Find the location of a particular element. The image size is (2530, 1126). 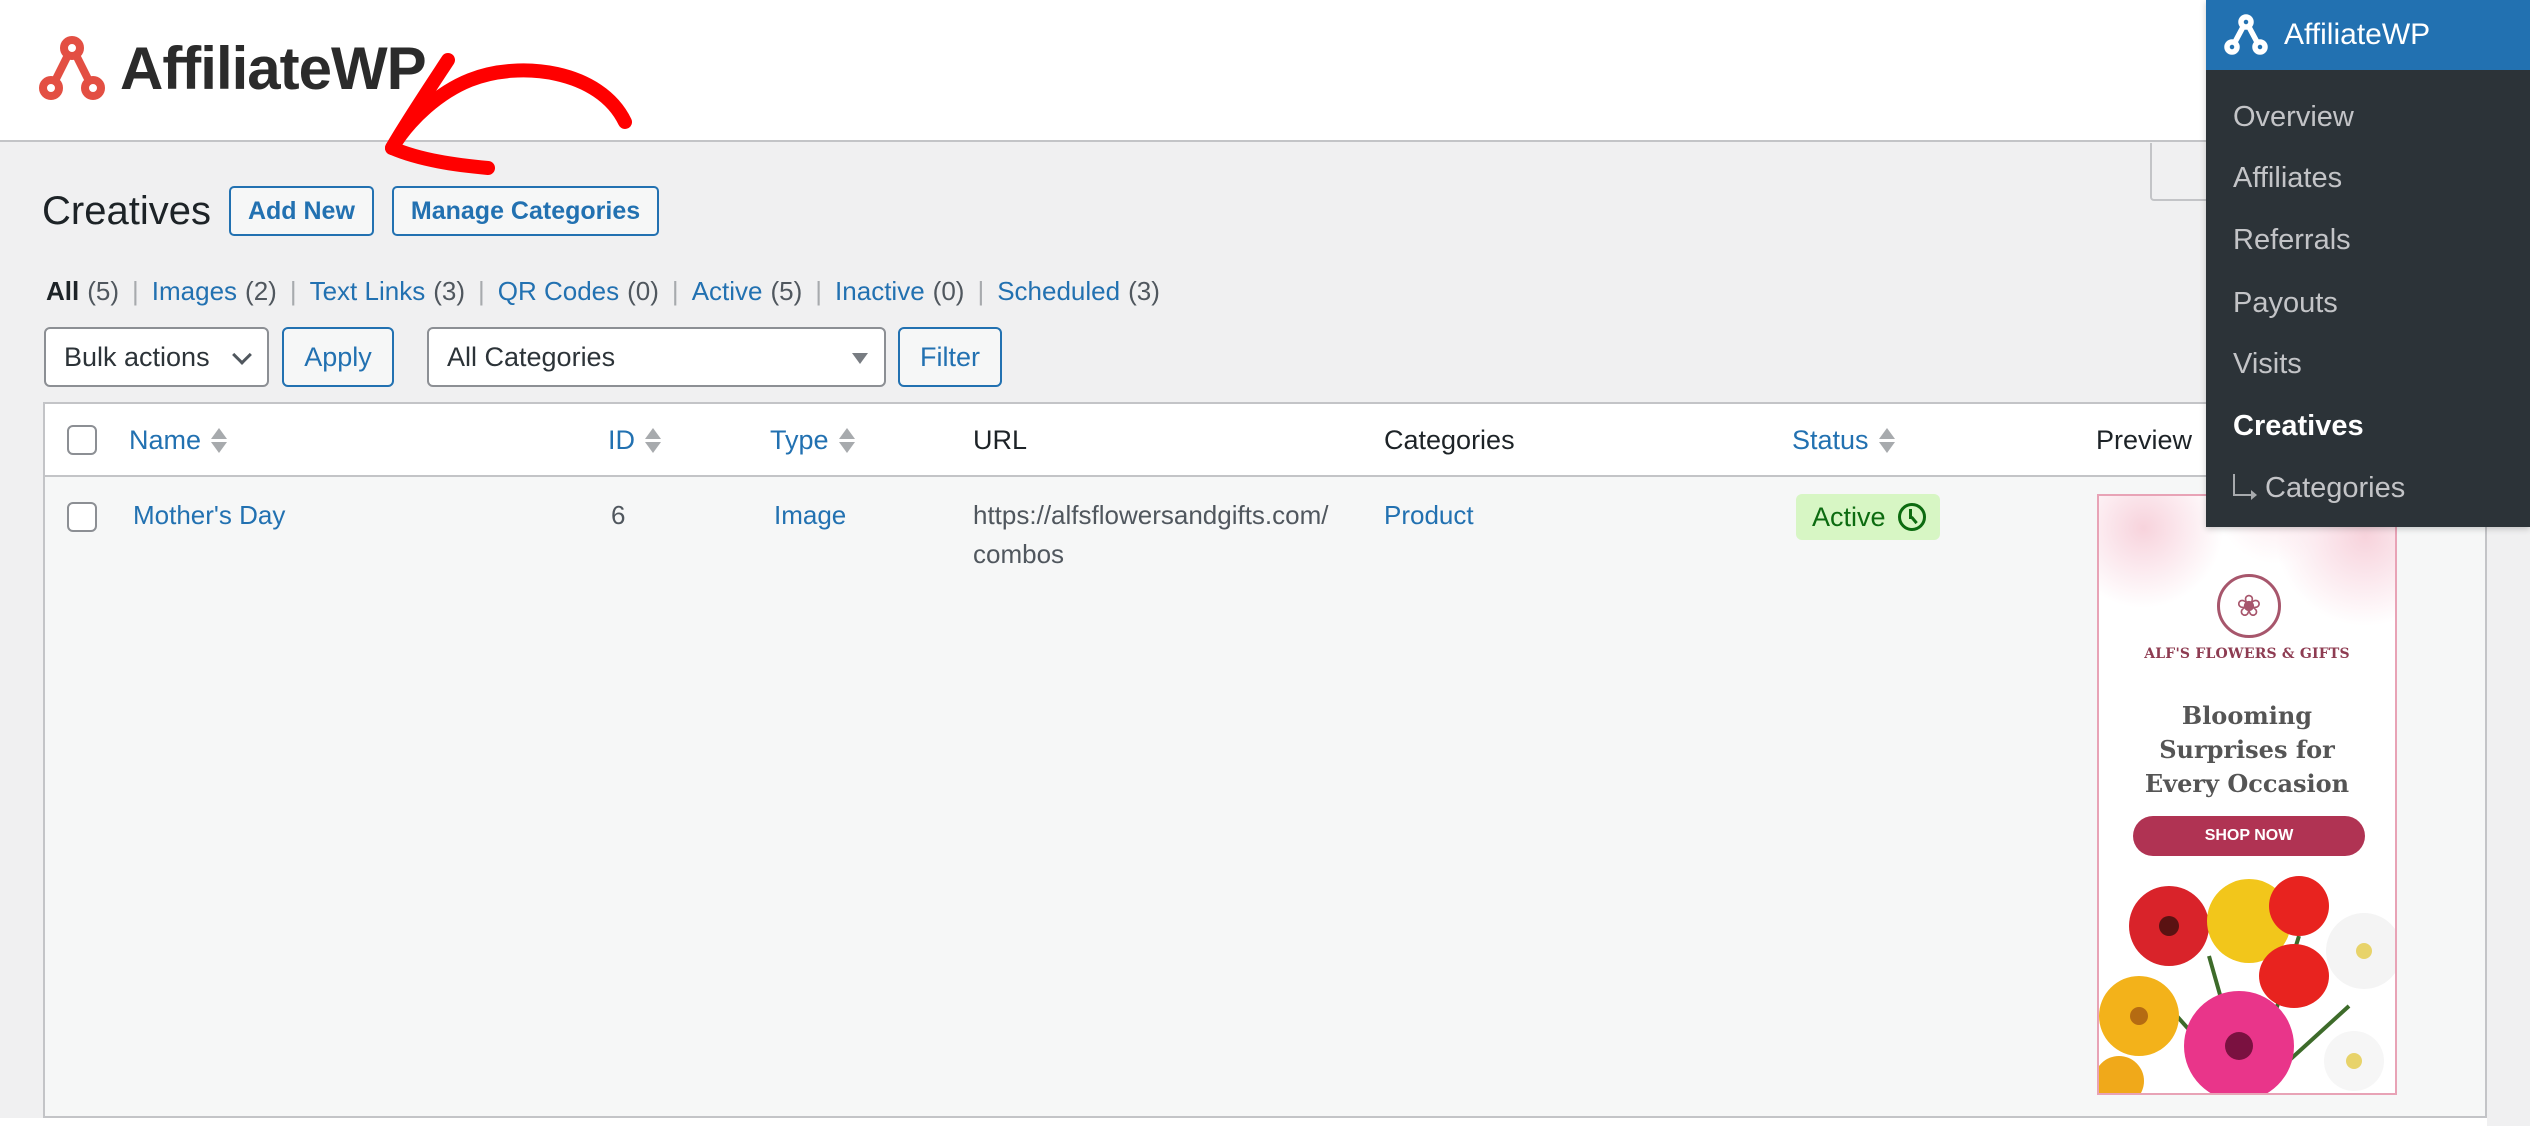

view-count: (0) is located at coordinates (948, 291).